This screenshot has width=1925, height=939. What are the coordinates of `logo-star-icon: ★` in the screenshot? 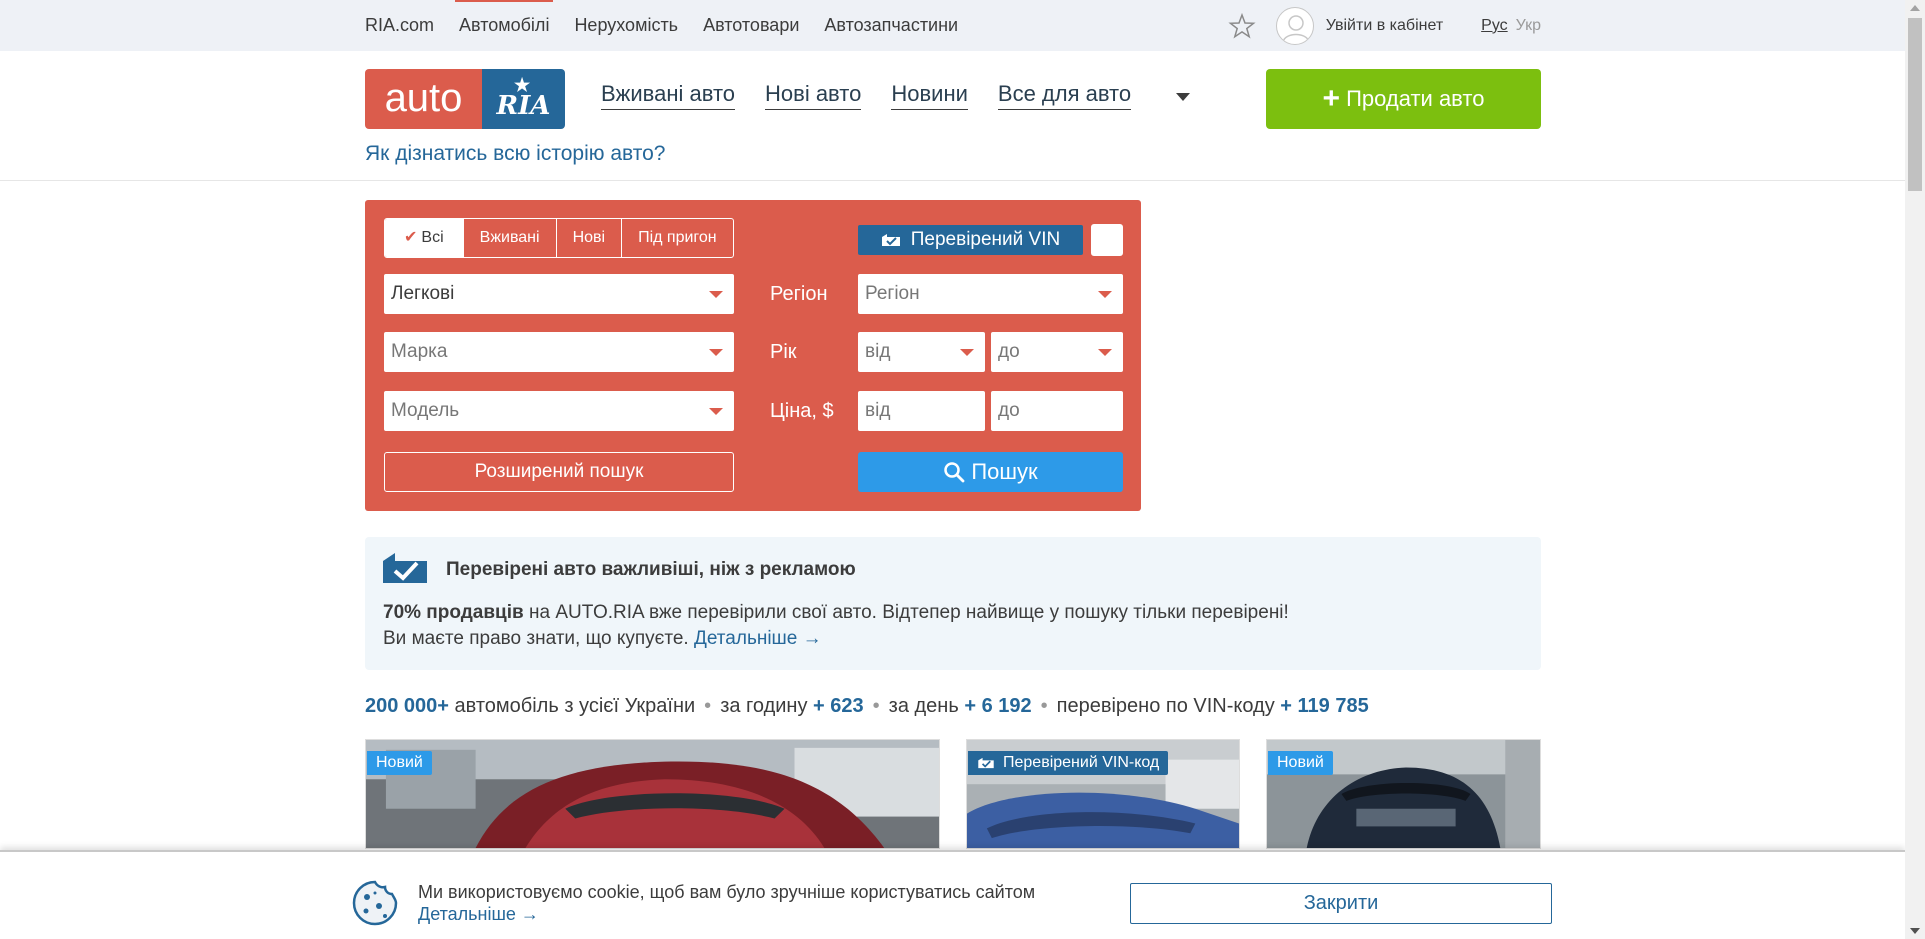 It's located at (522, 85).